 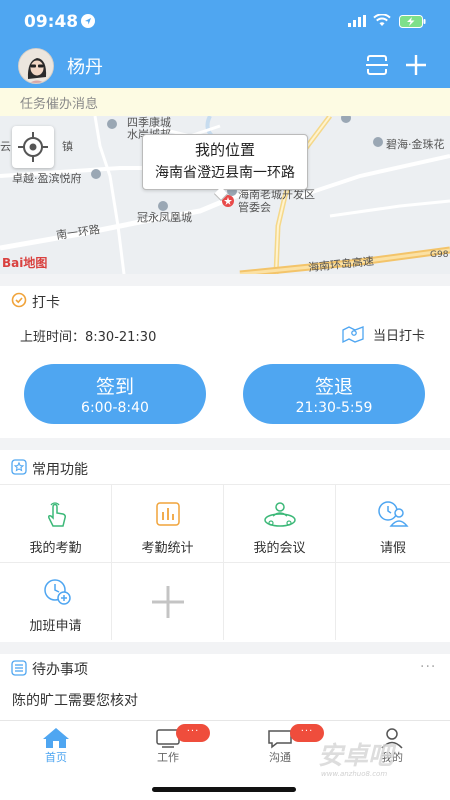 What do you see at coordinates (167, 548) in the screenshot?
I see `attendance-stats-label: 考勤统计` at bounding box center [167, 548].